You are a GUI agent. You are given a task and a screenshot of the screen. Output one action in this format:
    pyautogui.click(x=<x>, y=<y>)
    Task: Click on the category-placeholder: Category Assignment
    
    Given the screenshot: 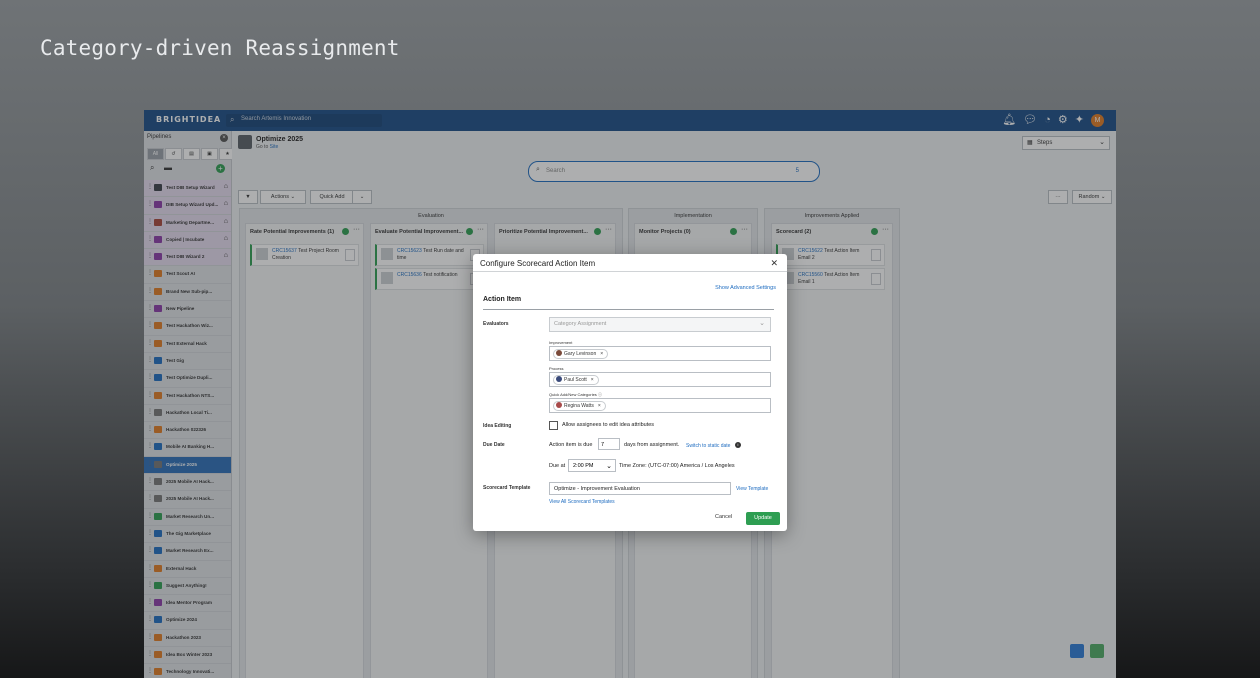 What is the action you would take?
    pyautogui.click(x=580, y=324)
    